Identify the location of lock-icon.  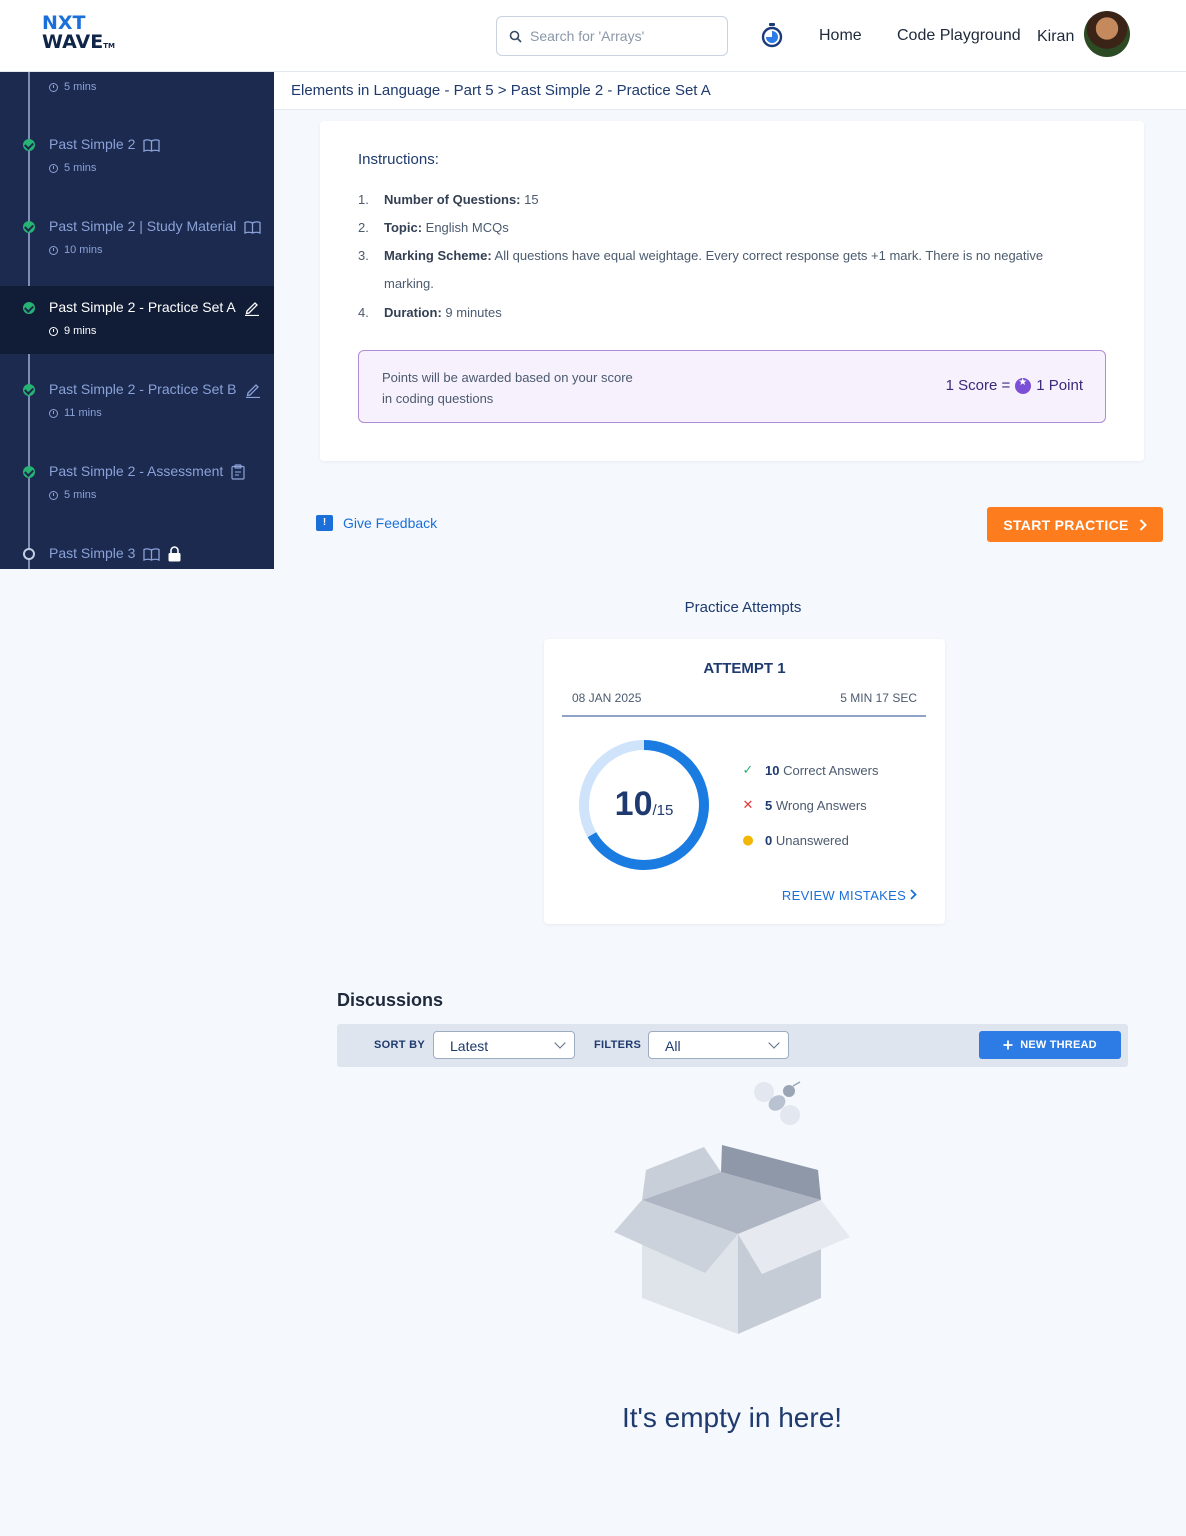
(174, 554).